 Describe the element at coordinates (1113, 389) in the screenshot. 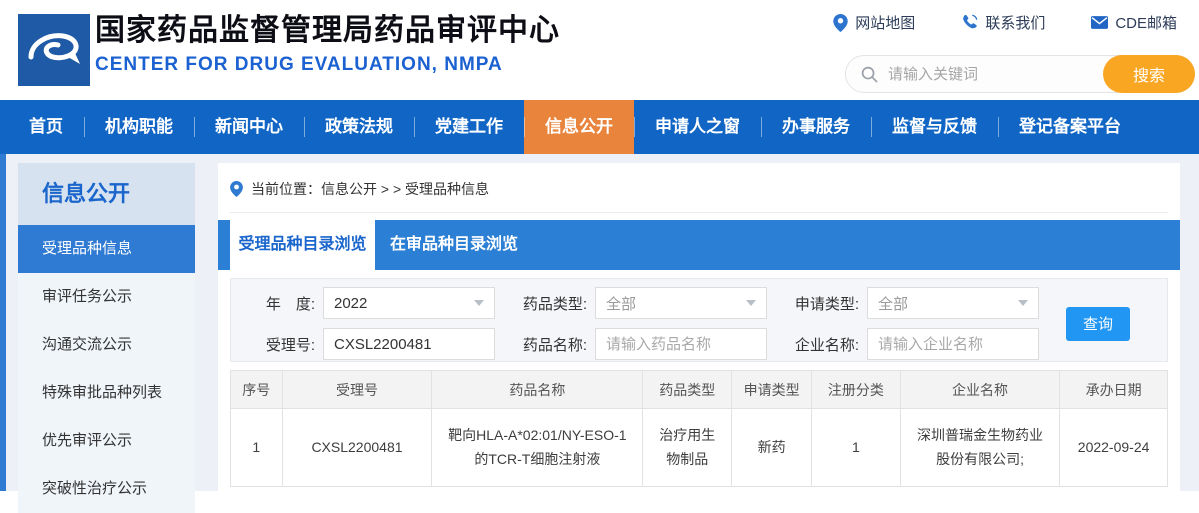

I see `col-header-date: 承办日期` at that location.